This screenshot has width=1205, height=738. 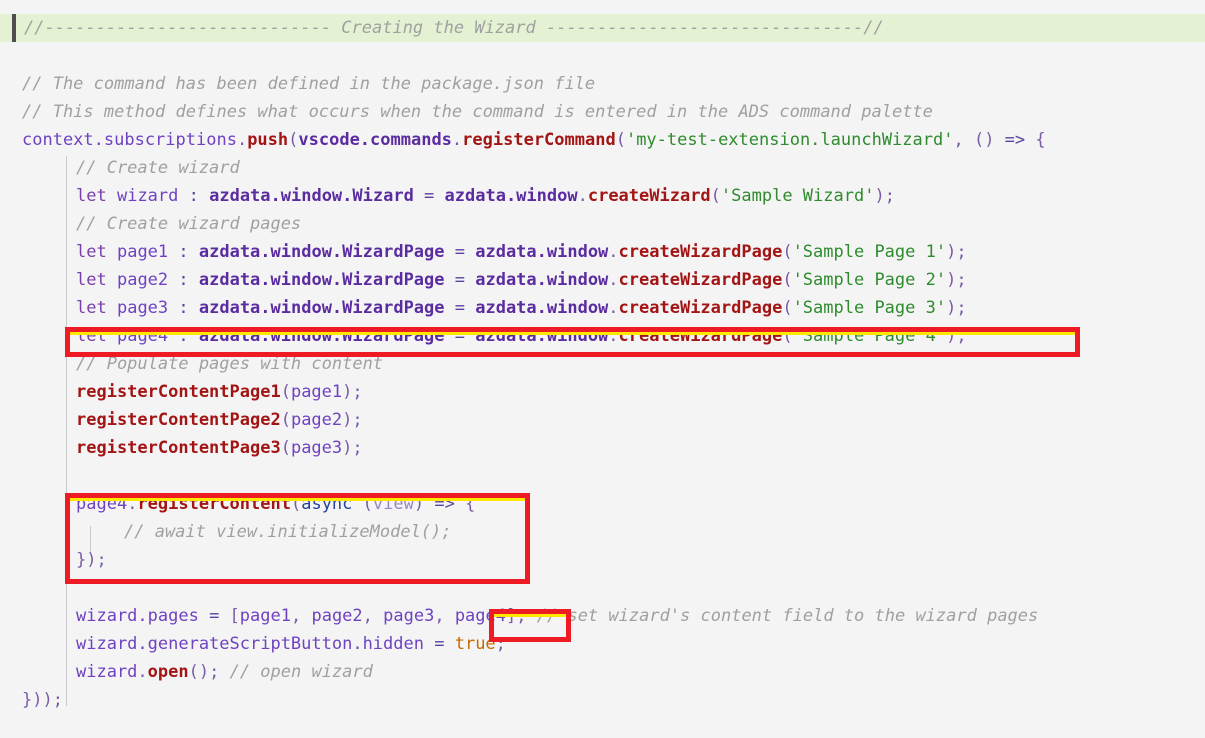 What do you see at coordinates (602, 224) in the screenshot?
I see `line-comment-create-wizard-pages: // Create wizard pages` at bounding box center [602, 224].